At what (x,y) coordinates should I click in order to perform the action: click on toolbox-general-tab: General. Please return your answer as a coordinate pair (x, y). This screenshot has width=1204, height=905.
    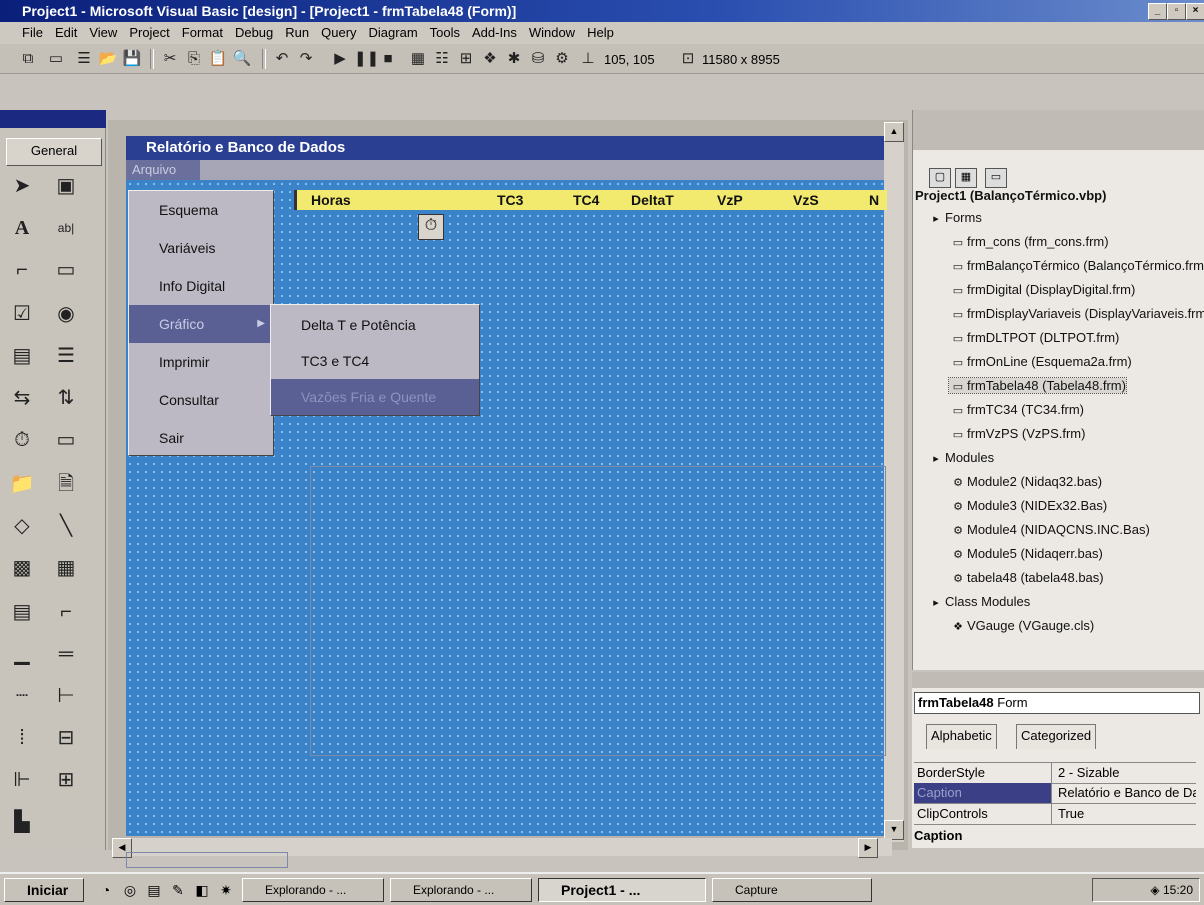
    Looking at the image, I should click on (54, 152).